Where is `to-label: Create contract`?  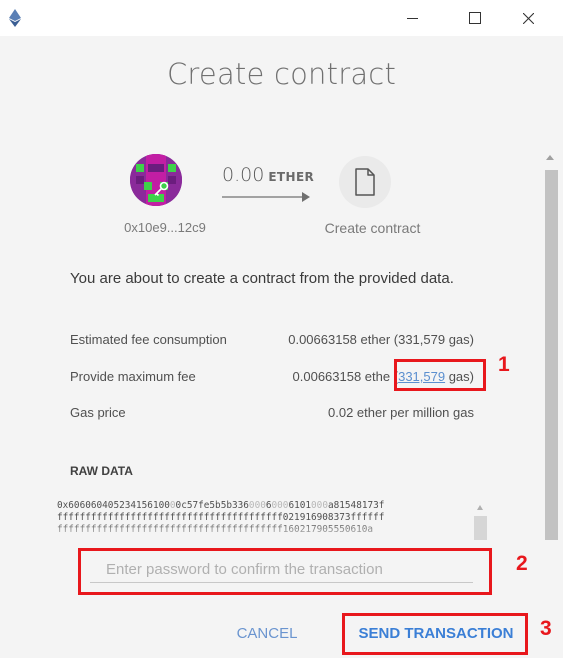 to-label: Create contract is located at coordinates (372, 228).